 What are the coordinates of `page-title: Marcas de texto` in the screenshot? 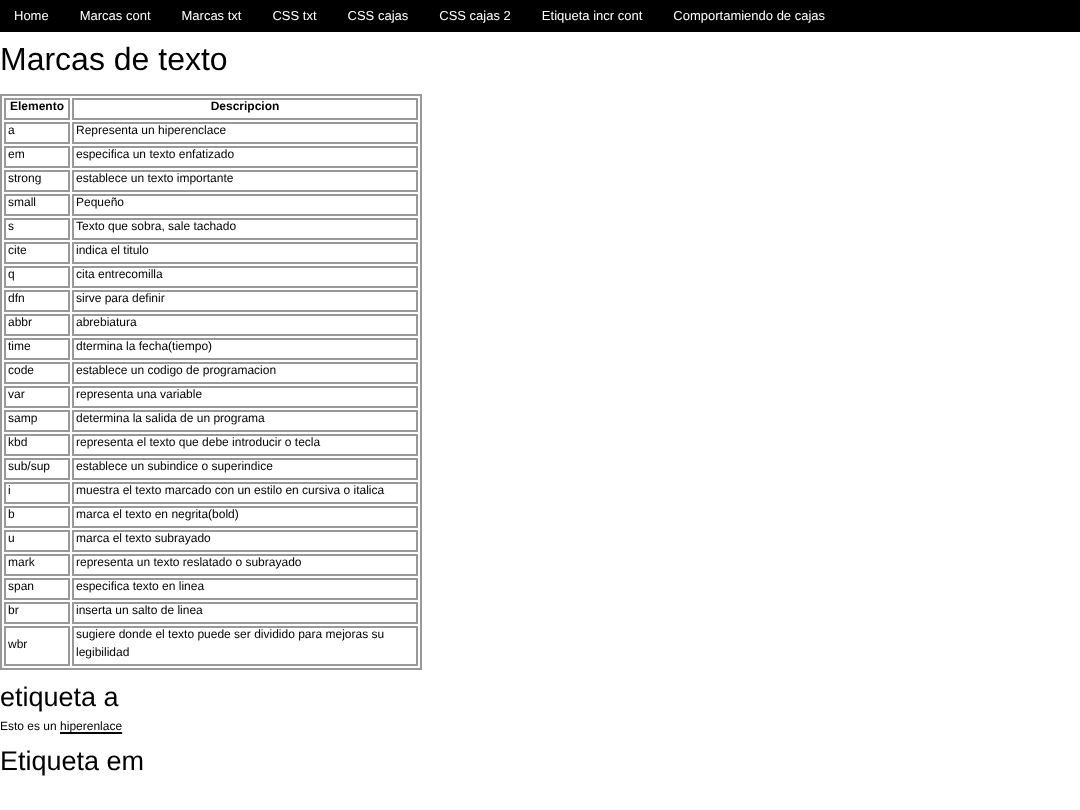 It's located at (115, 62).